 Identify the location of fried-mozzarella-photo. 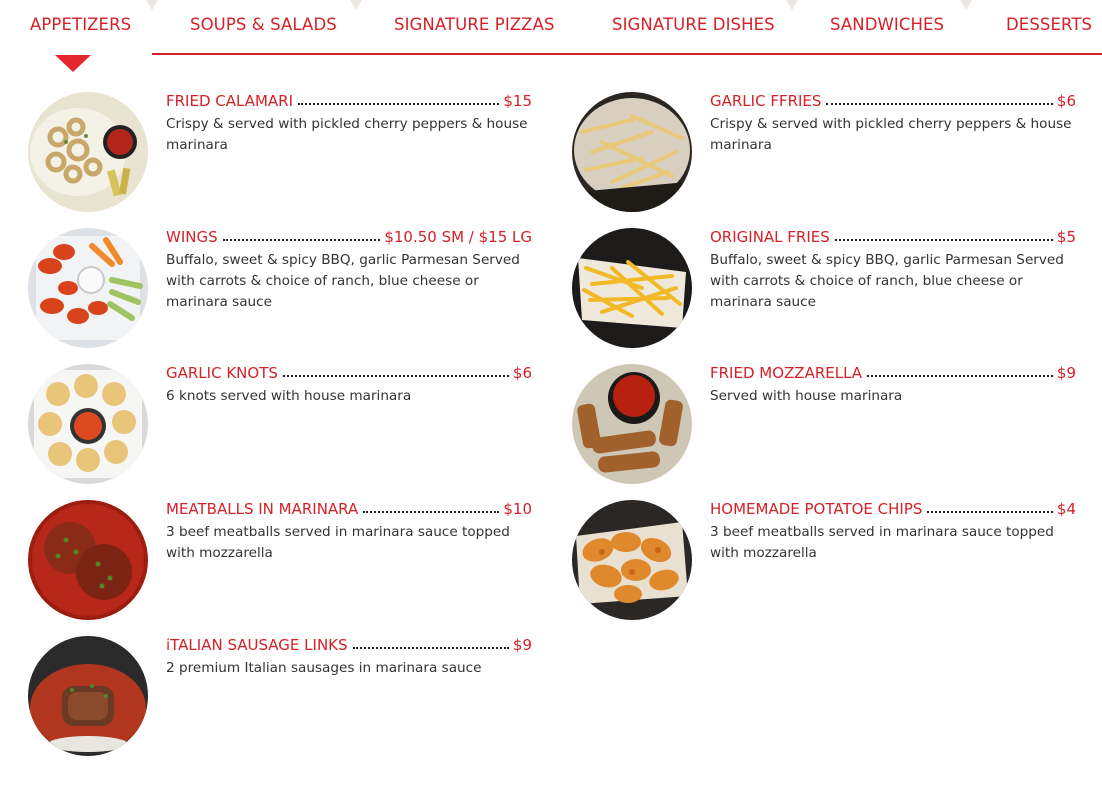
(632, 424).